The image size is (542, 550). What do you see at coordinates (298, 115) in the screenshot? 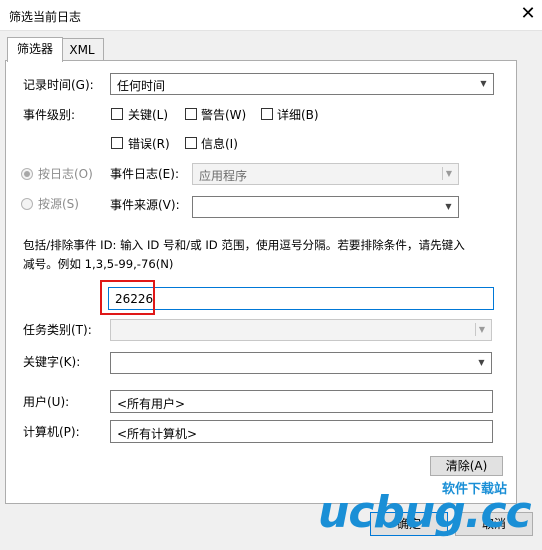
I see `checkbox-verbose-label: 详细(B)` at bounding box center [298, 115].